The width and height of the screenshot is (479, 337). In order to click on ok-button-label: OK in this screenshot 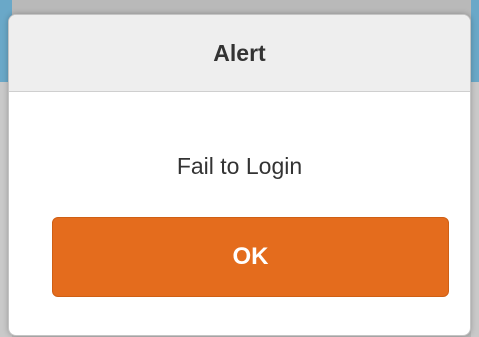, I will do `click(250, 256)`.